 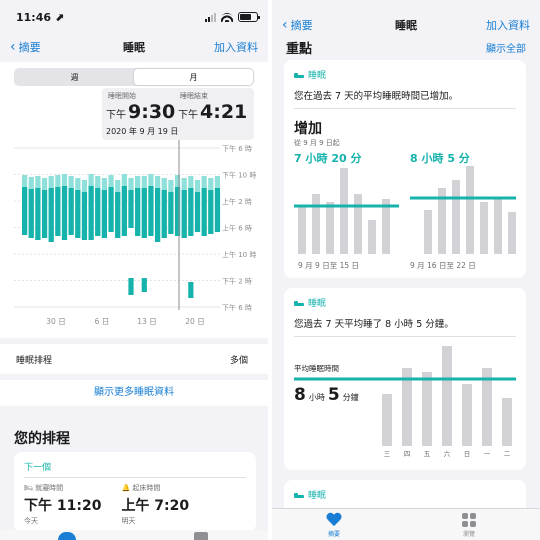 I want to click on back-label: 摘要, so click(x=29, y=47).